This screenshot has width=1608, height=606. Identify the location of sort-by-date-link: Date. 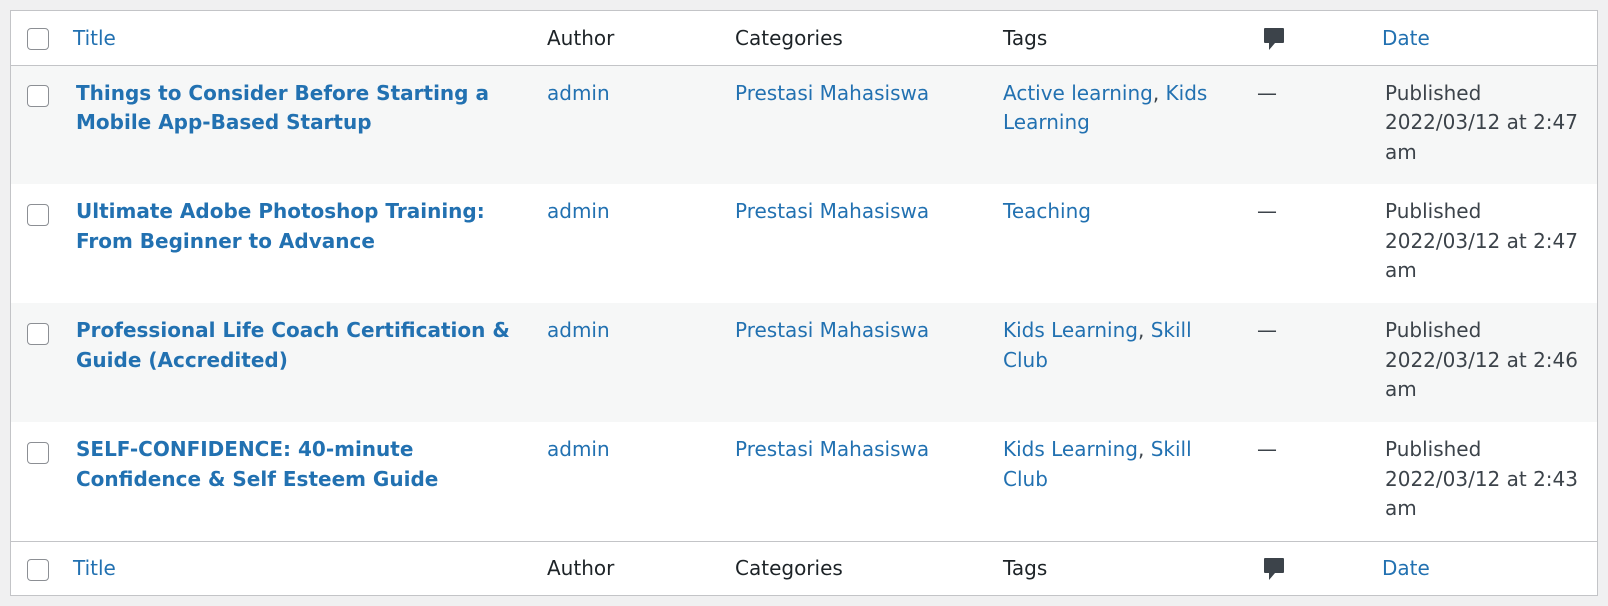
(1406, 38).